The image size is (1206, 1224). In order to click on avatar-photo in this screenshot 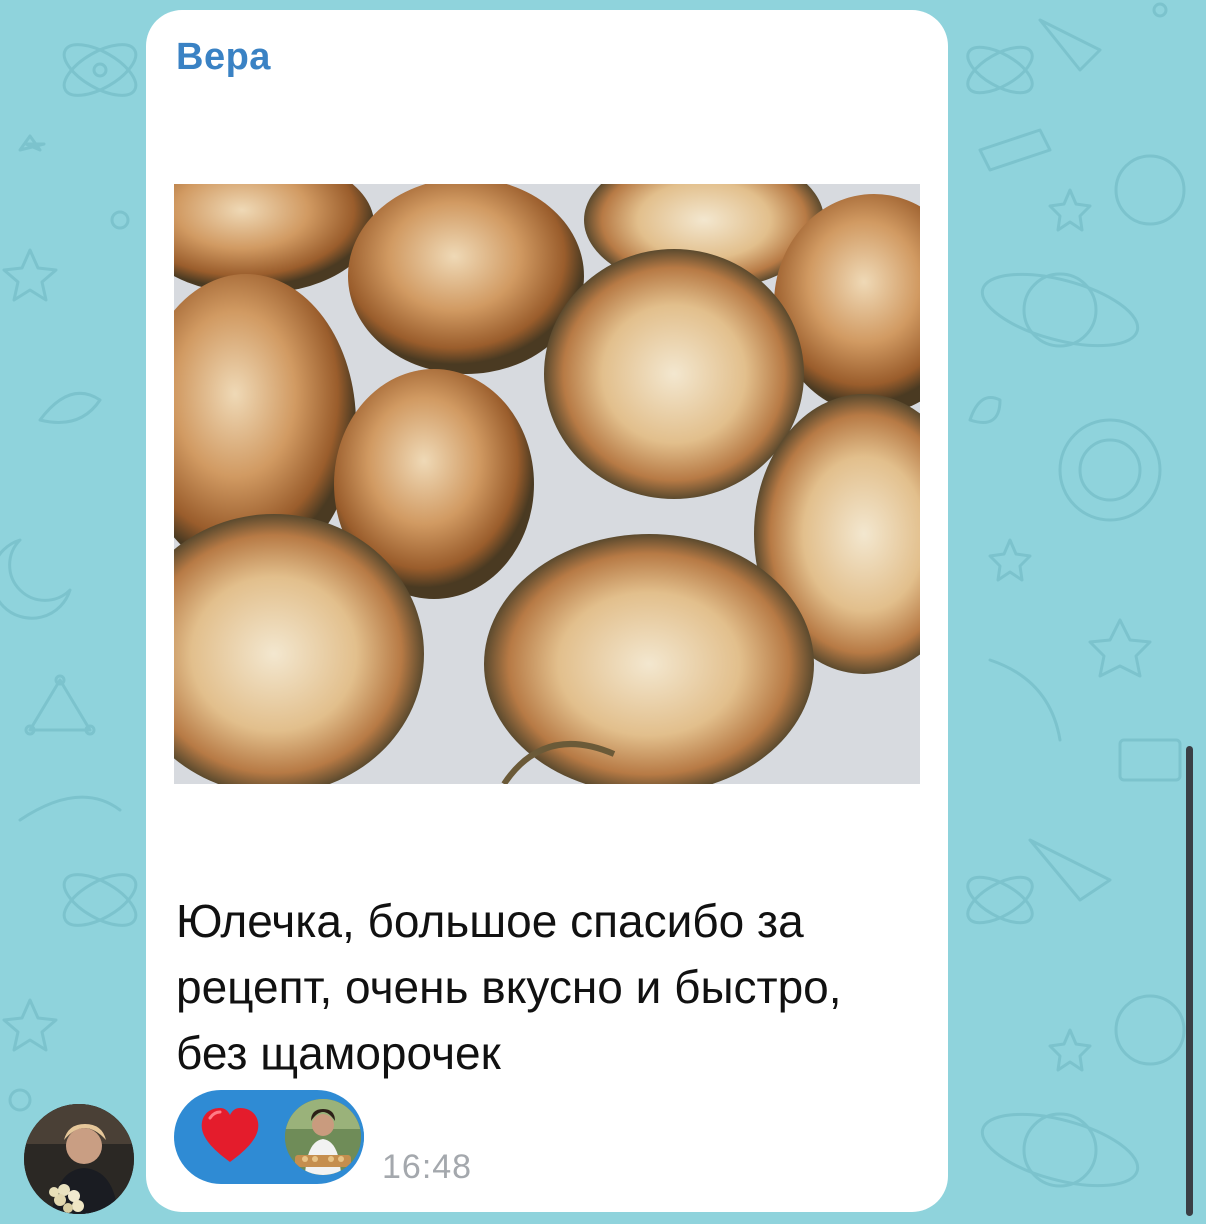, I will do `click(79, 1159)`.